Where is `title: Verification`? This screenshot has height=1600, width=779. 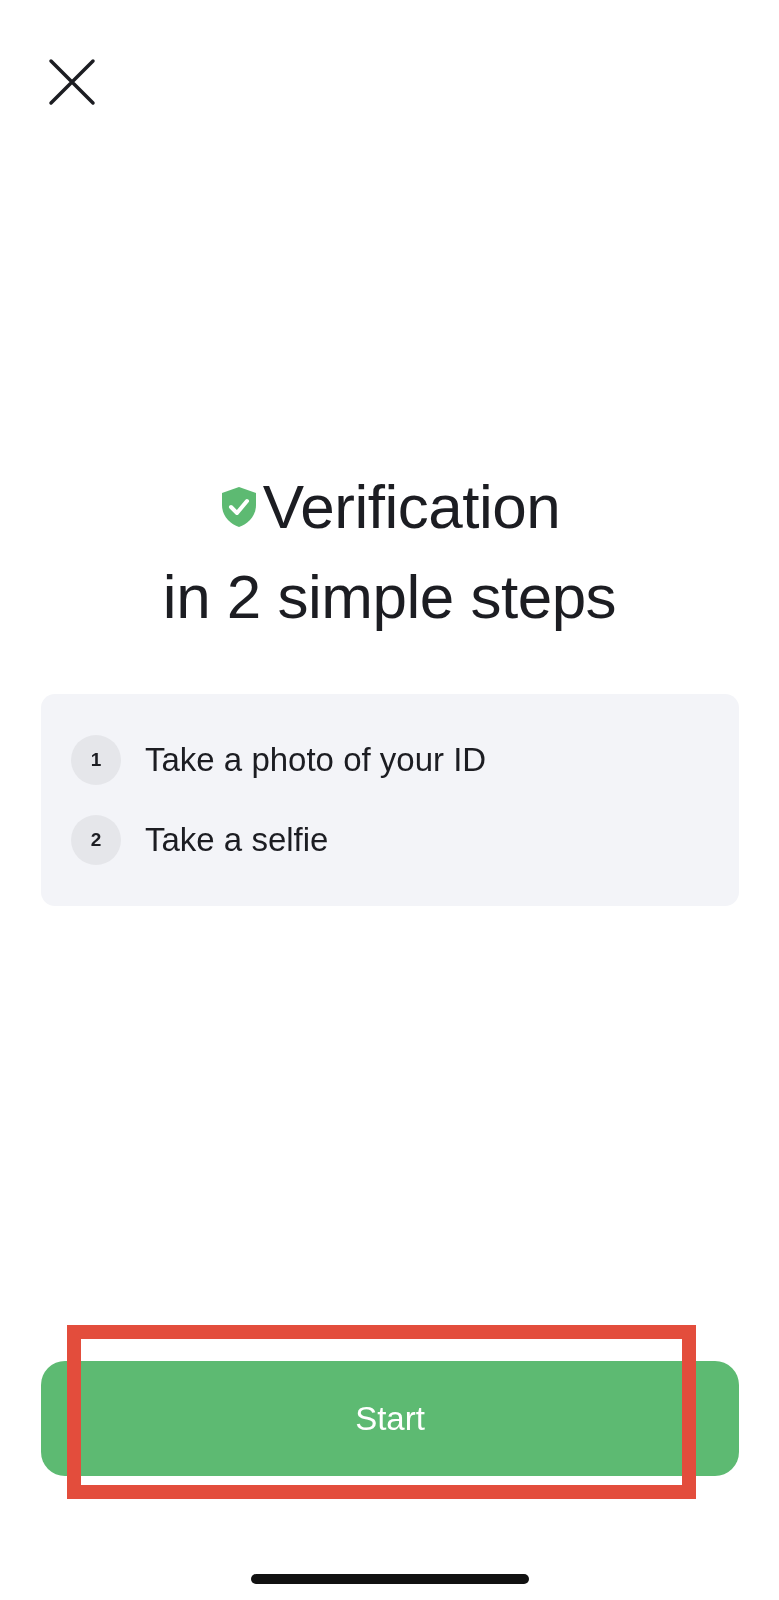 title: Verification is located at coordinates (411, 507).